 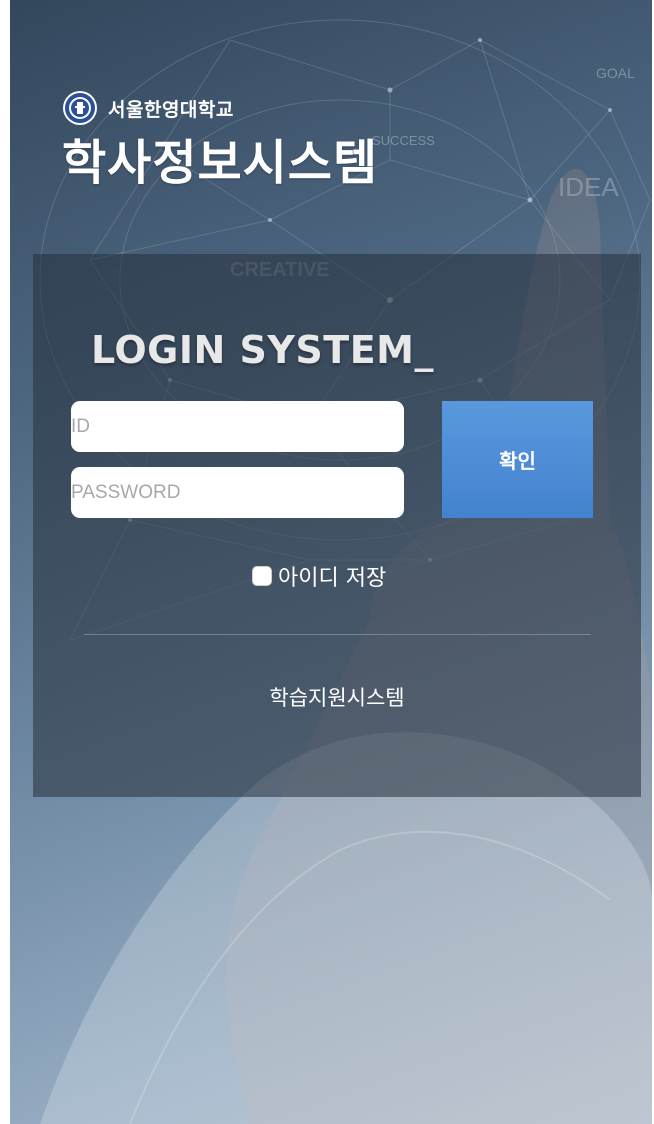 What do you see at coordinates (237, 492) in the screenshot?
I see `password-input` at bounding box center [237, 492].